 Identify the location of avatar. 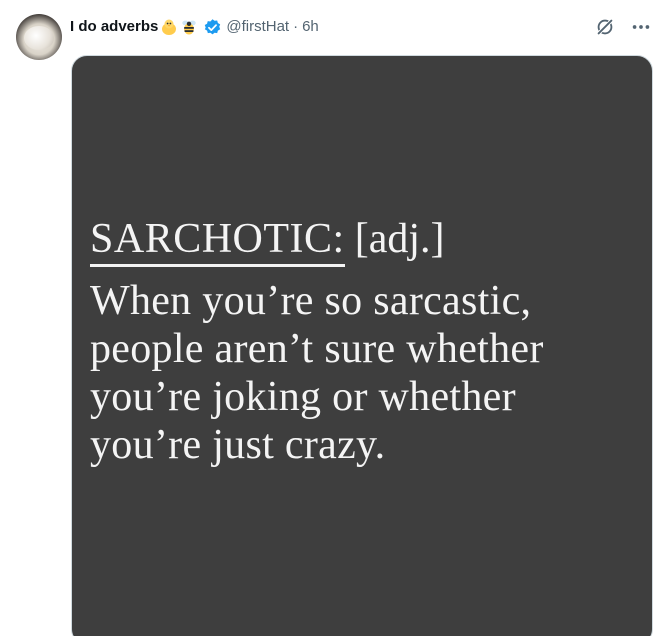
(39, 37).